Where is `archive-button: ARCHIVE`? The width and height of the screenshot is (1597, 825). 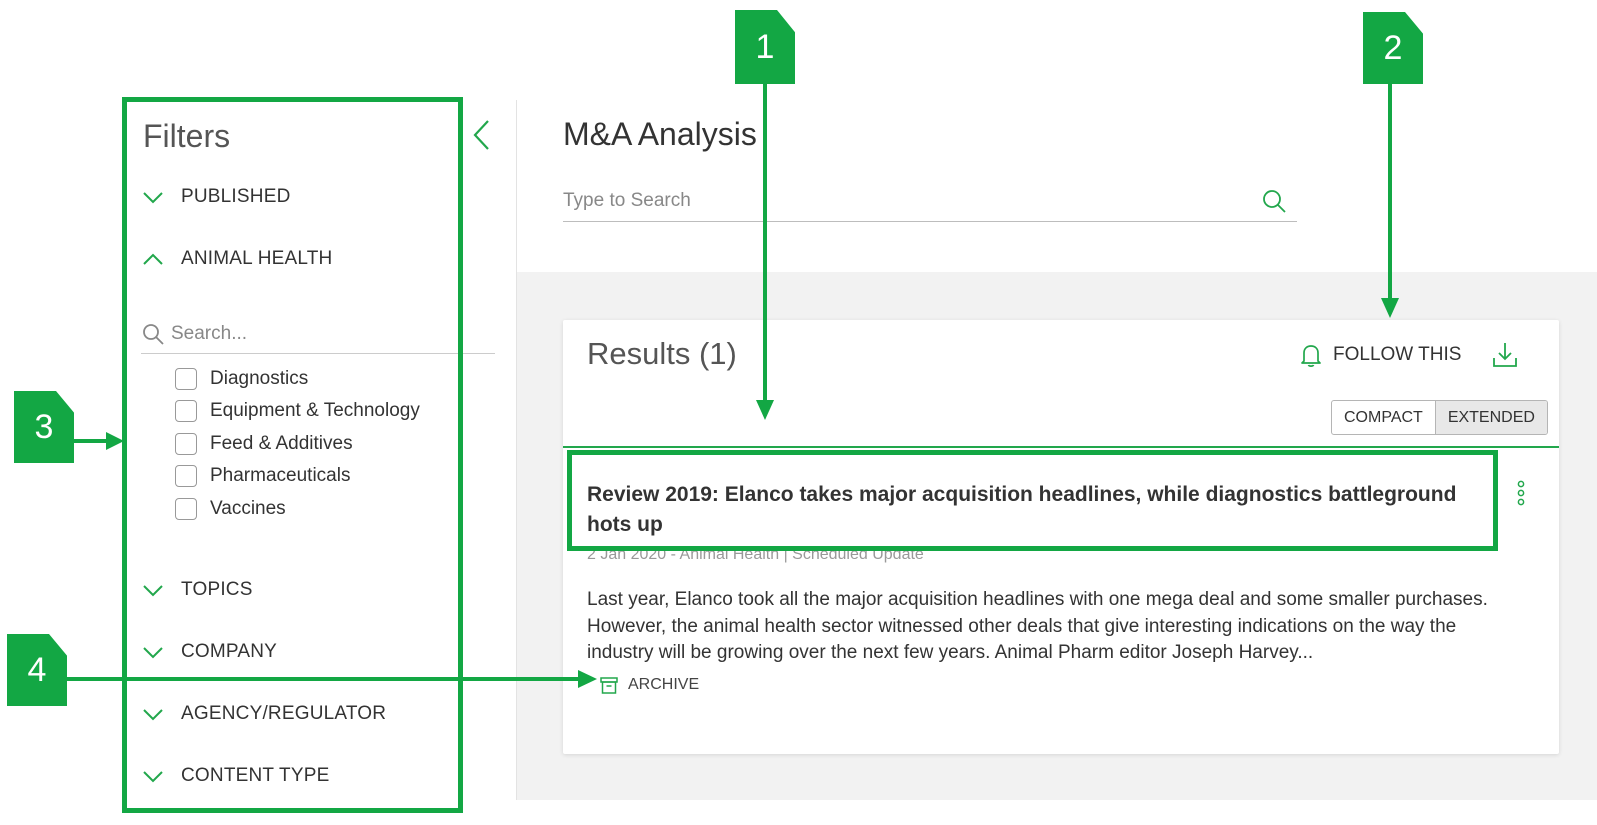 archive-button: ARCHIVE is located at coordinates (649, 685).